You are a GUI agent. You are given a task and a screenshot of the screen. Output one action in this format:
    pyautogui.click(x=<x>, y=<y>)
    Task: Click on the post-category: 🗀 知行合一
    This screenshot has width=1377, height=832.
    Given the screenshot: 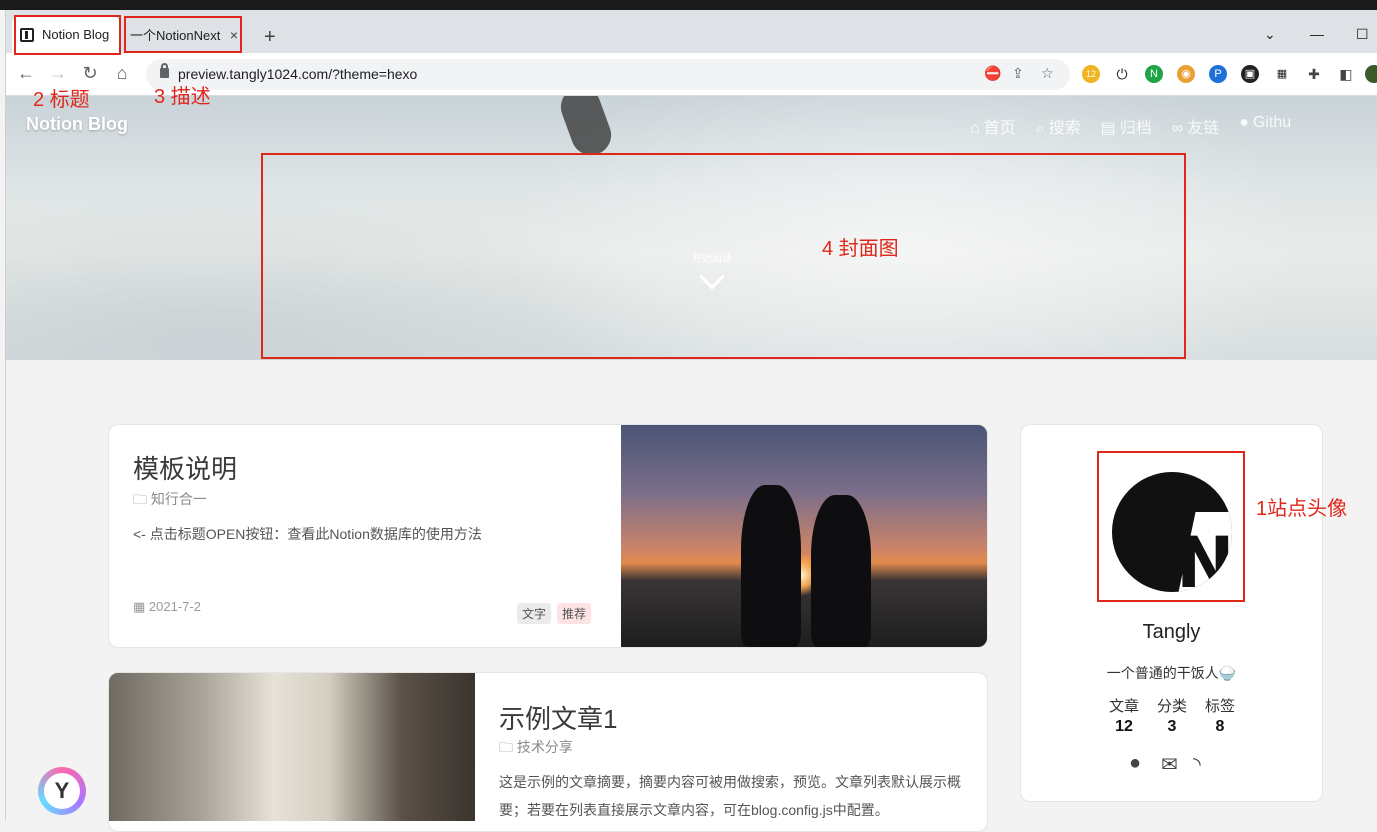 What is the action you would take?
    pyautogui.click(x=170, y=501)
    